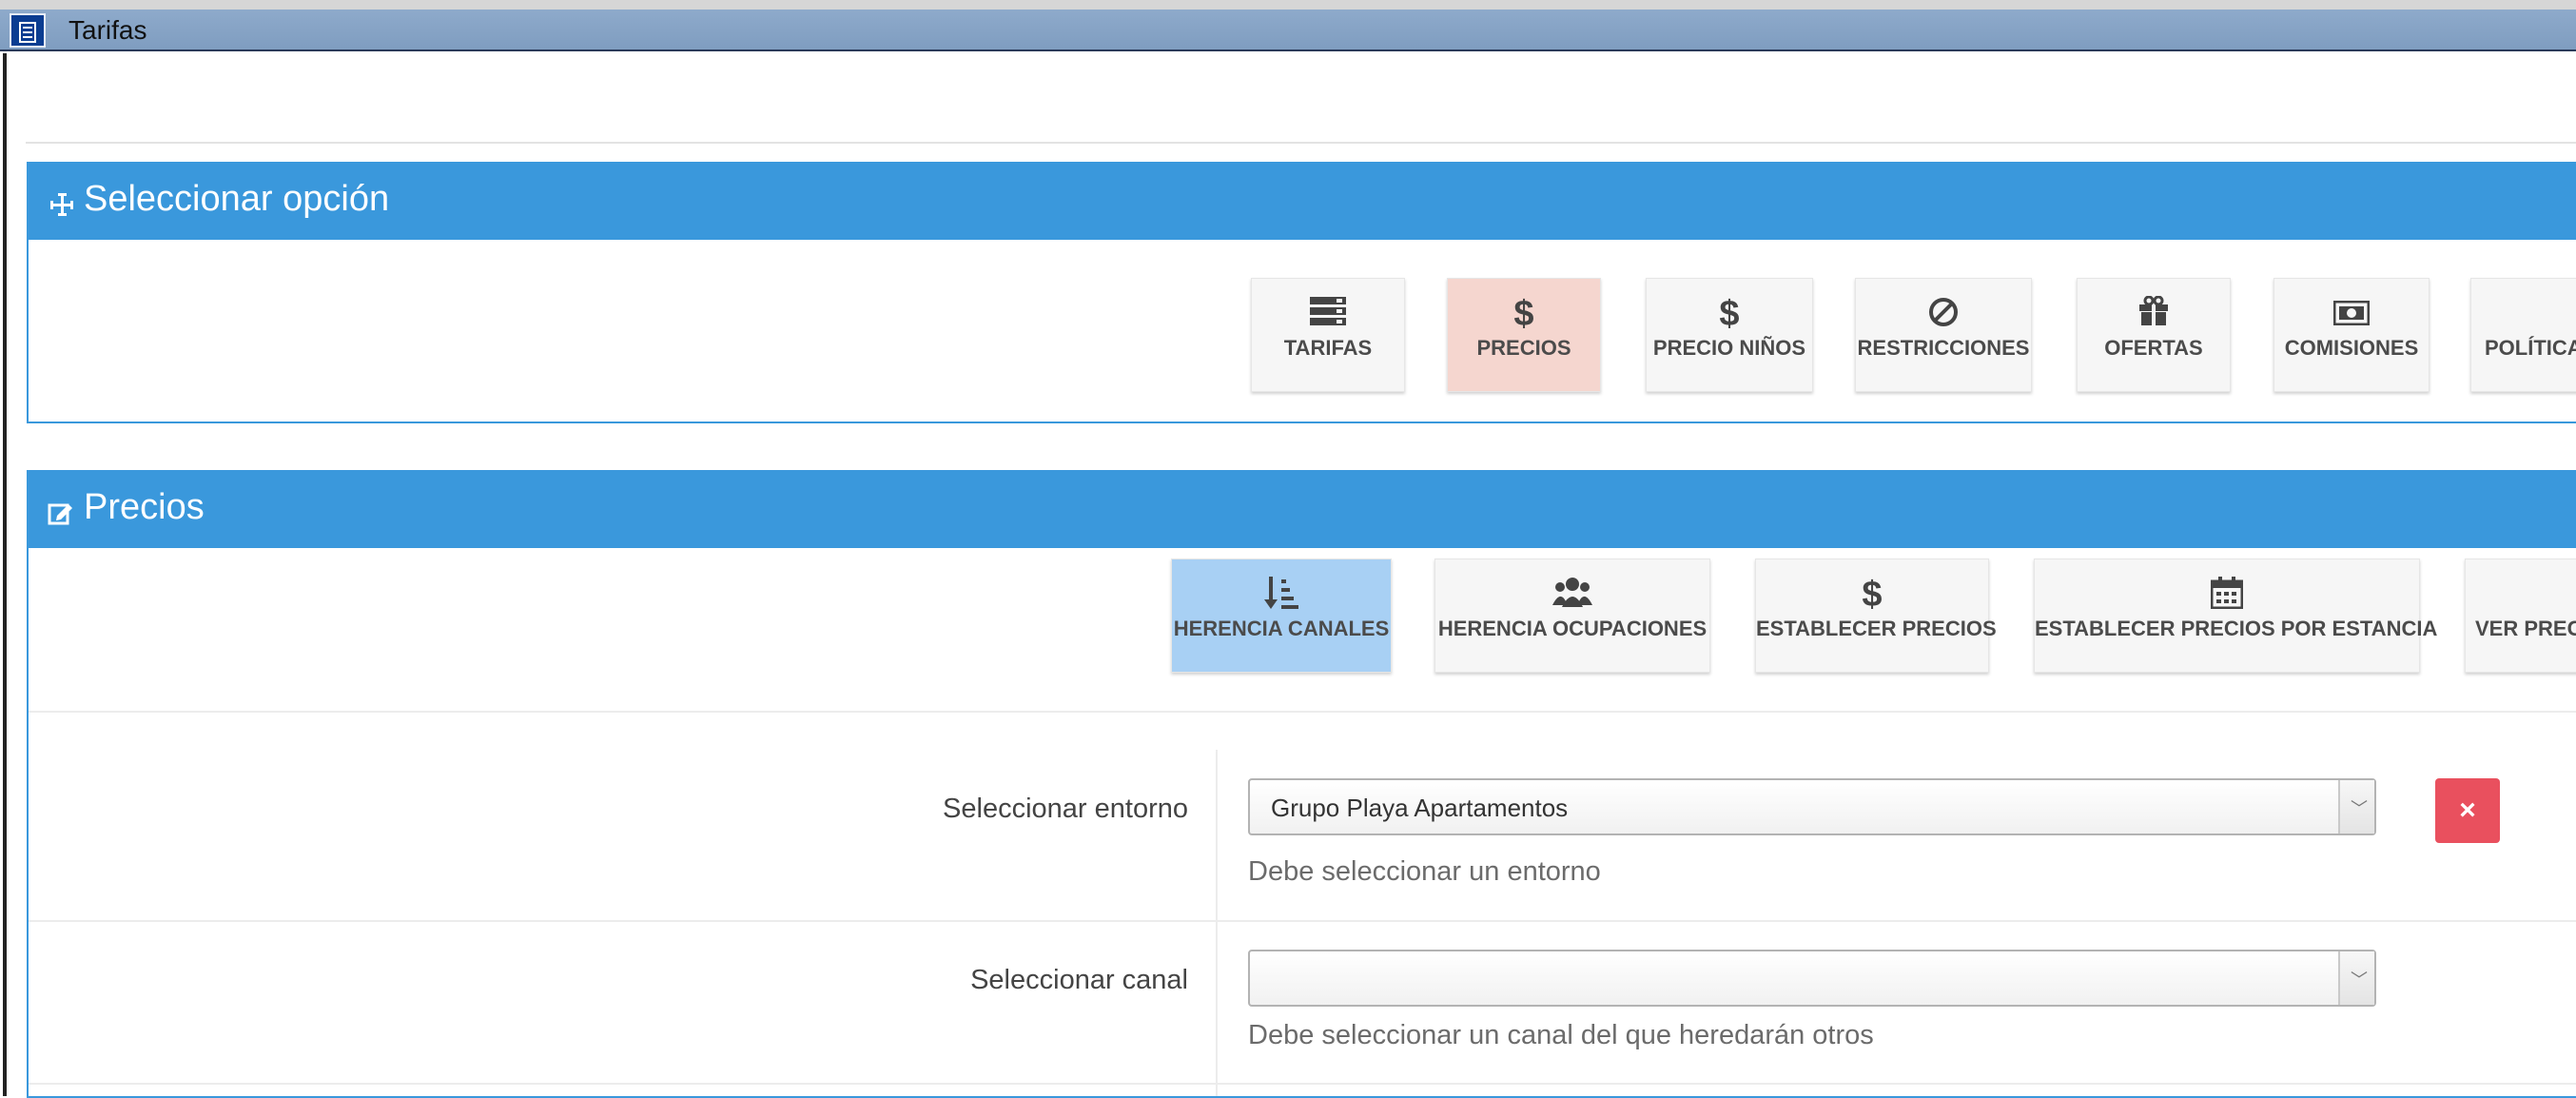  I want to click on panel-title: Precios, so click(144, 507).